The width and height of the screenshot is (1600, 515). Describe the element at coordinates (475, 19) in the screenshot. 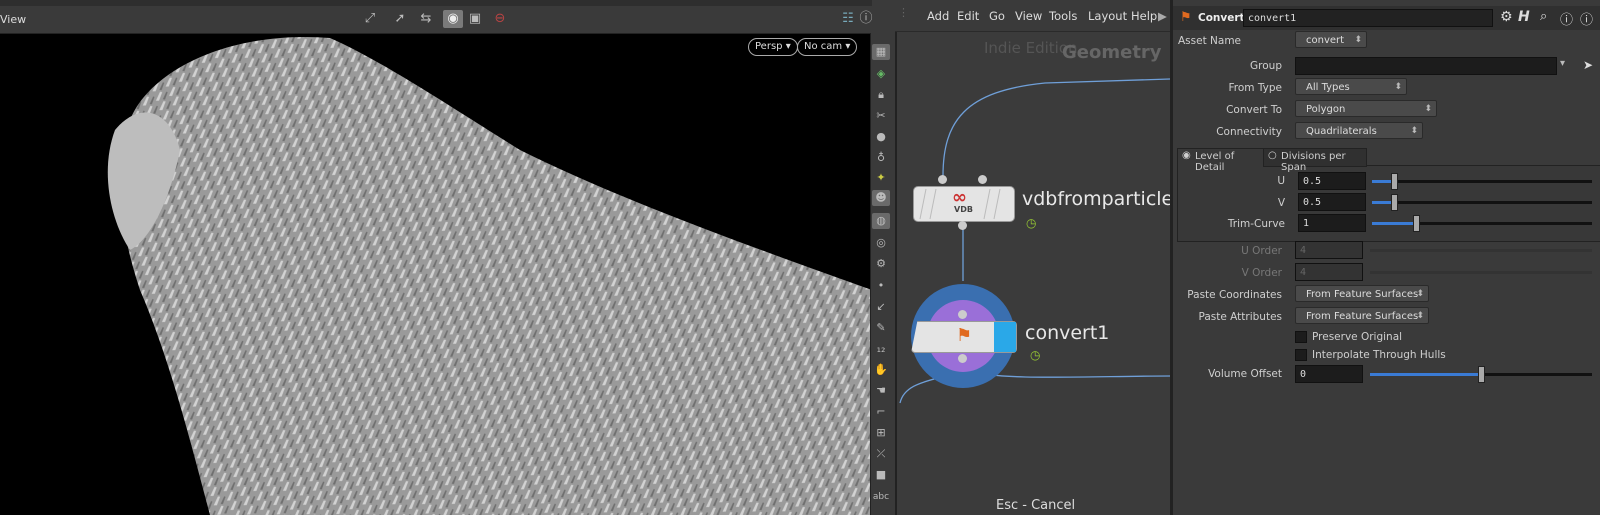

I see `camera-icon: ▣` at that location.